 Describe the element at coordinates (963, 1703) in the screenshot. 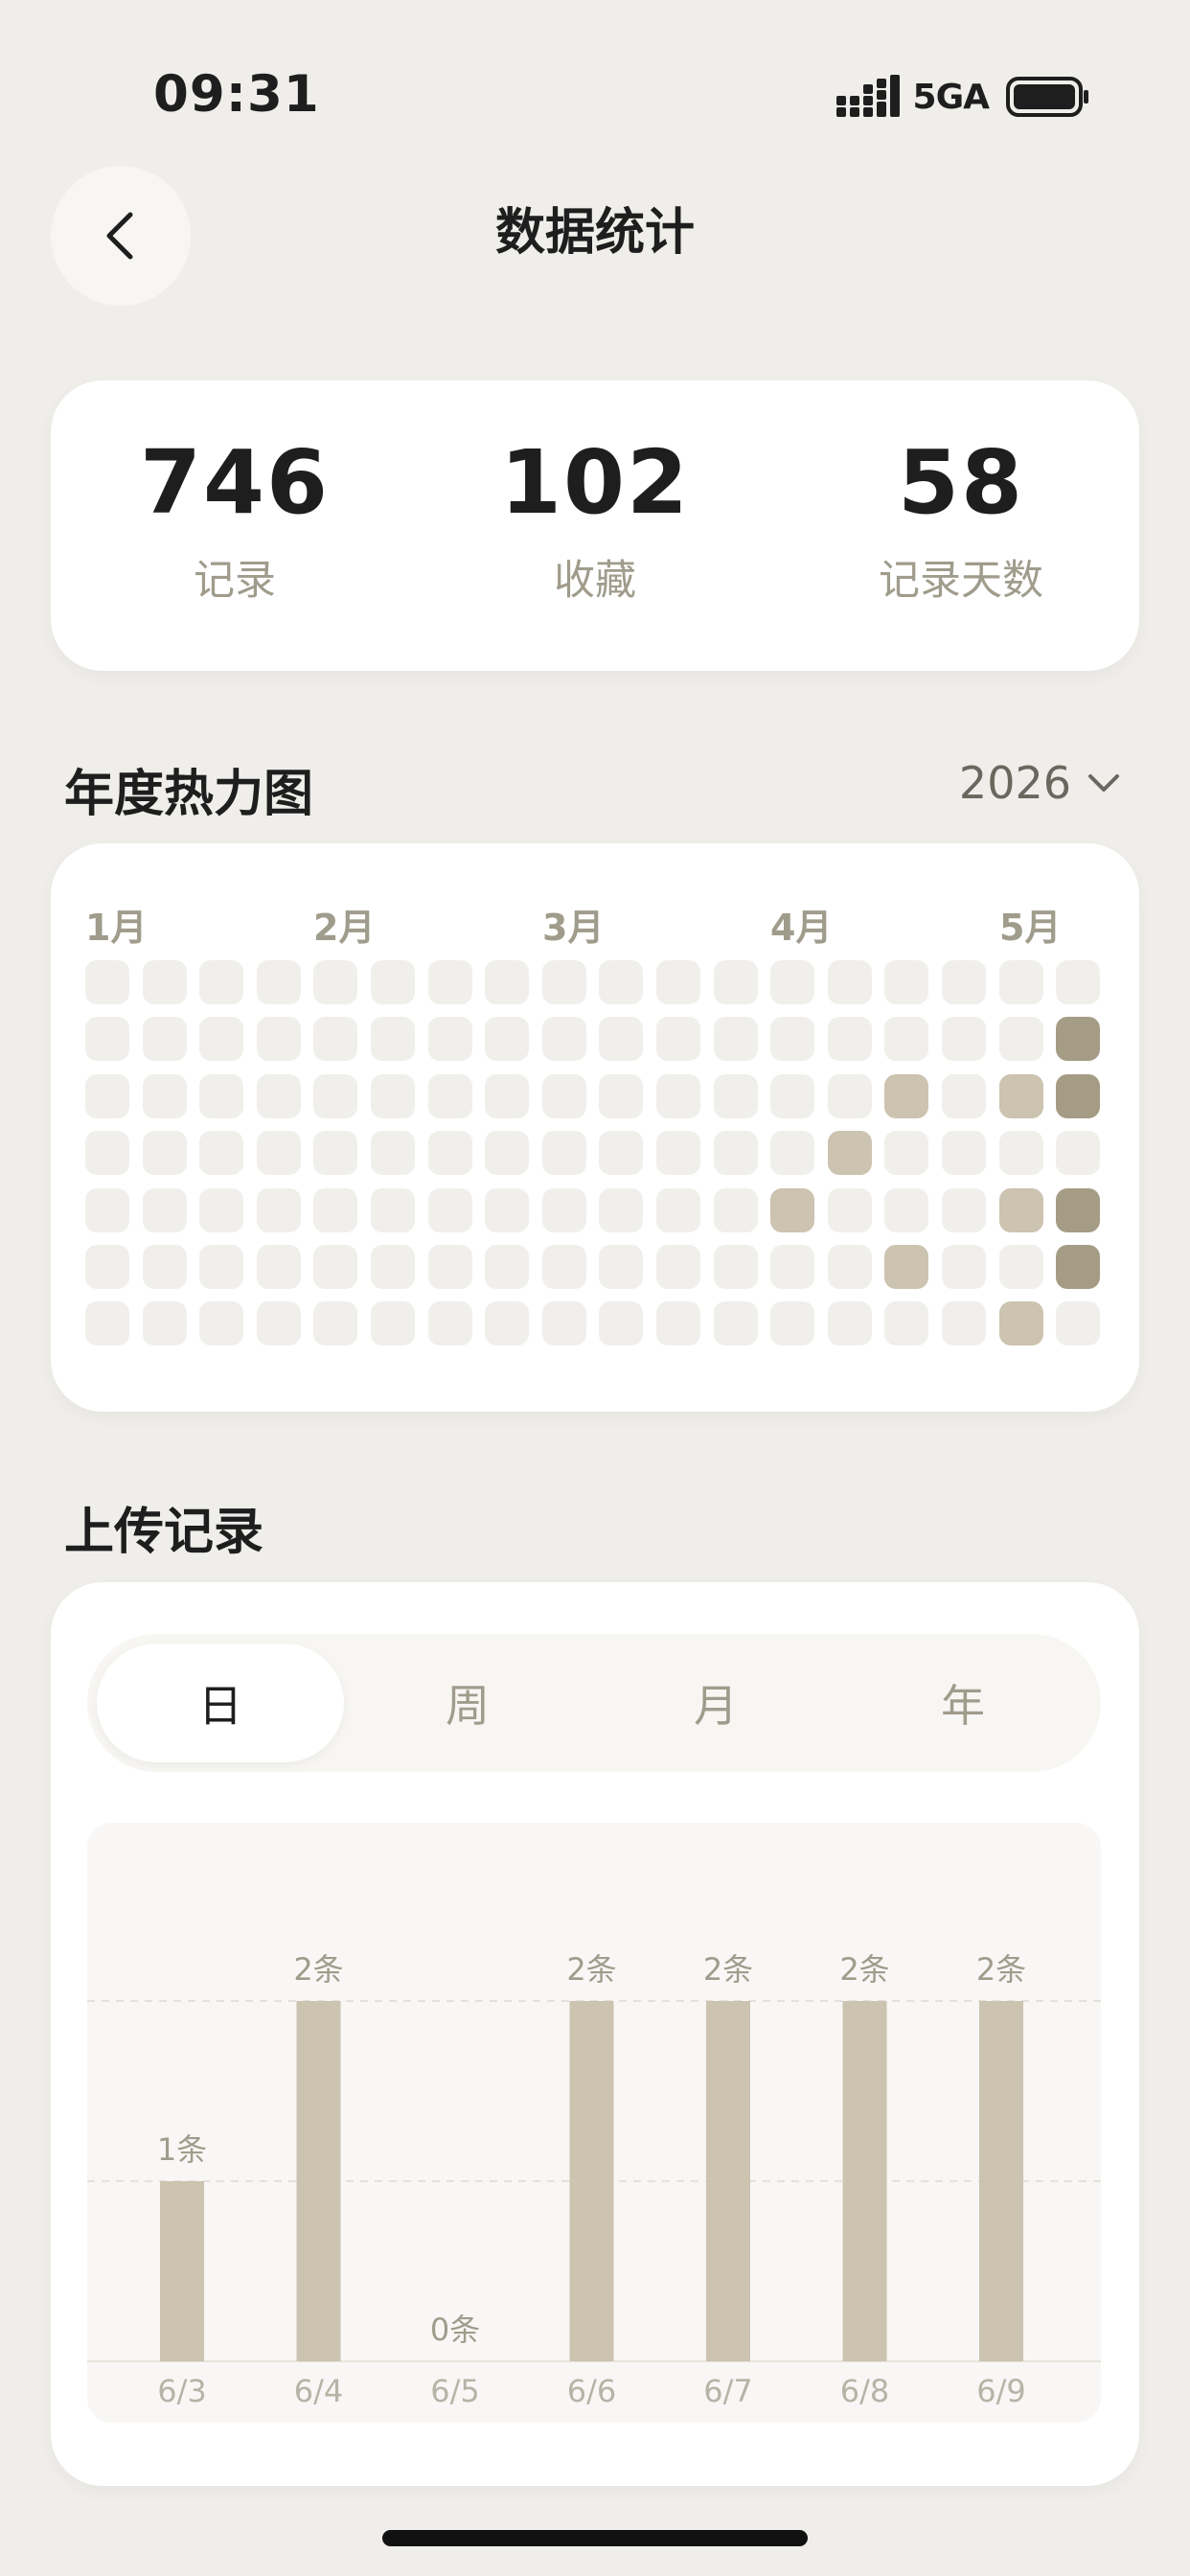

I see `tab-year: 年` at that location.